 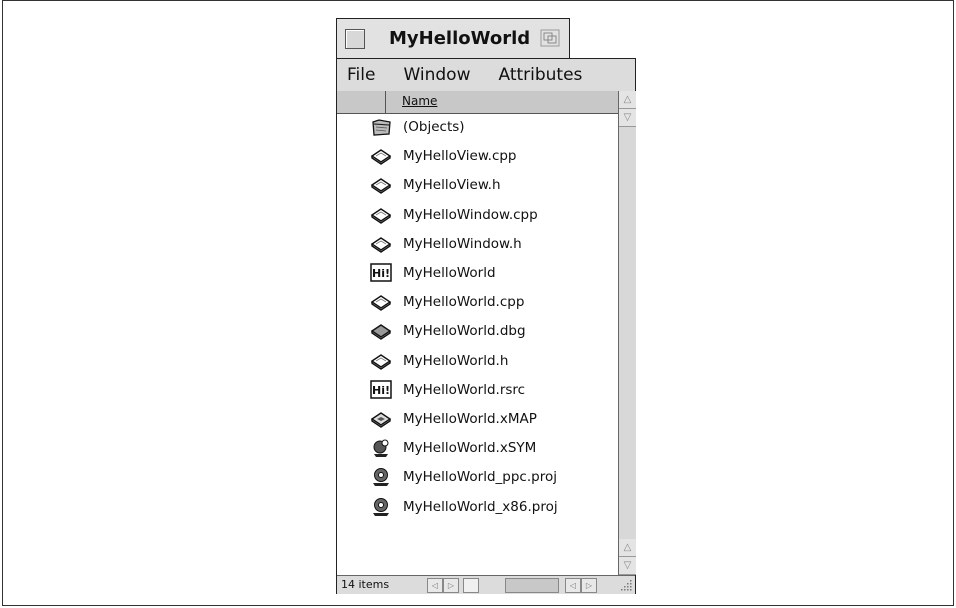 What do you see at coordinates (434, 127) in the screenshot?
I see `file-name: (Objects)` at bounding box center [434, 127].